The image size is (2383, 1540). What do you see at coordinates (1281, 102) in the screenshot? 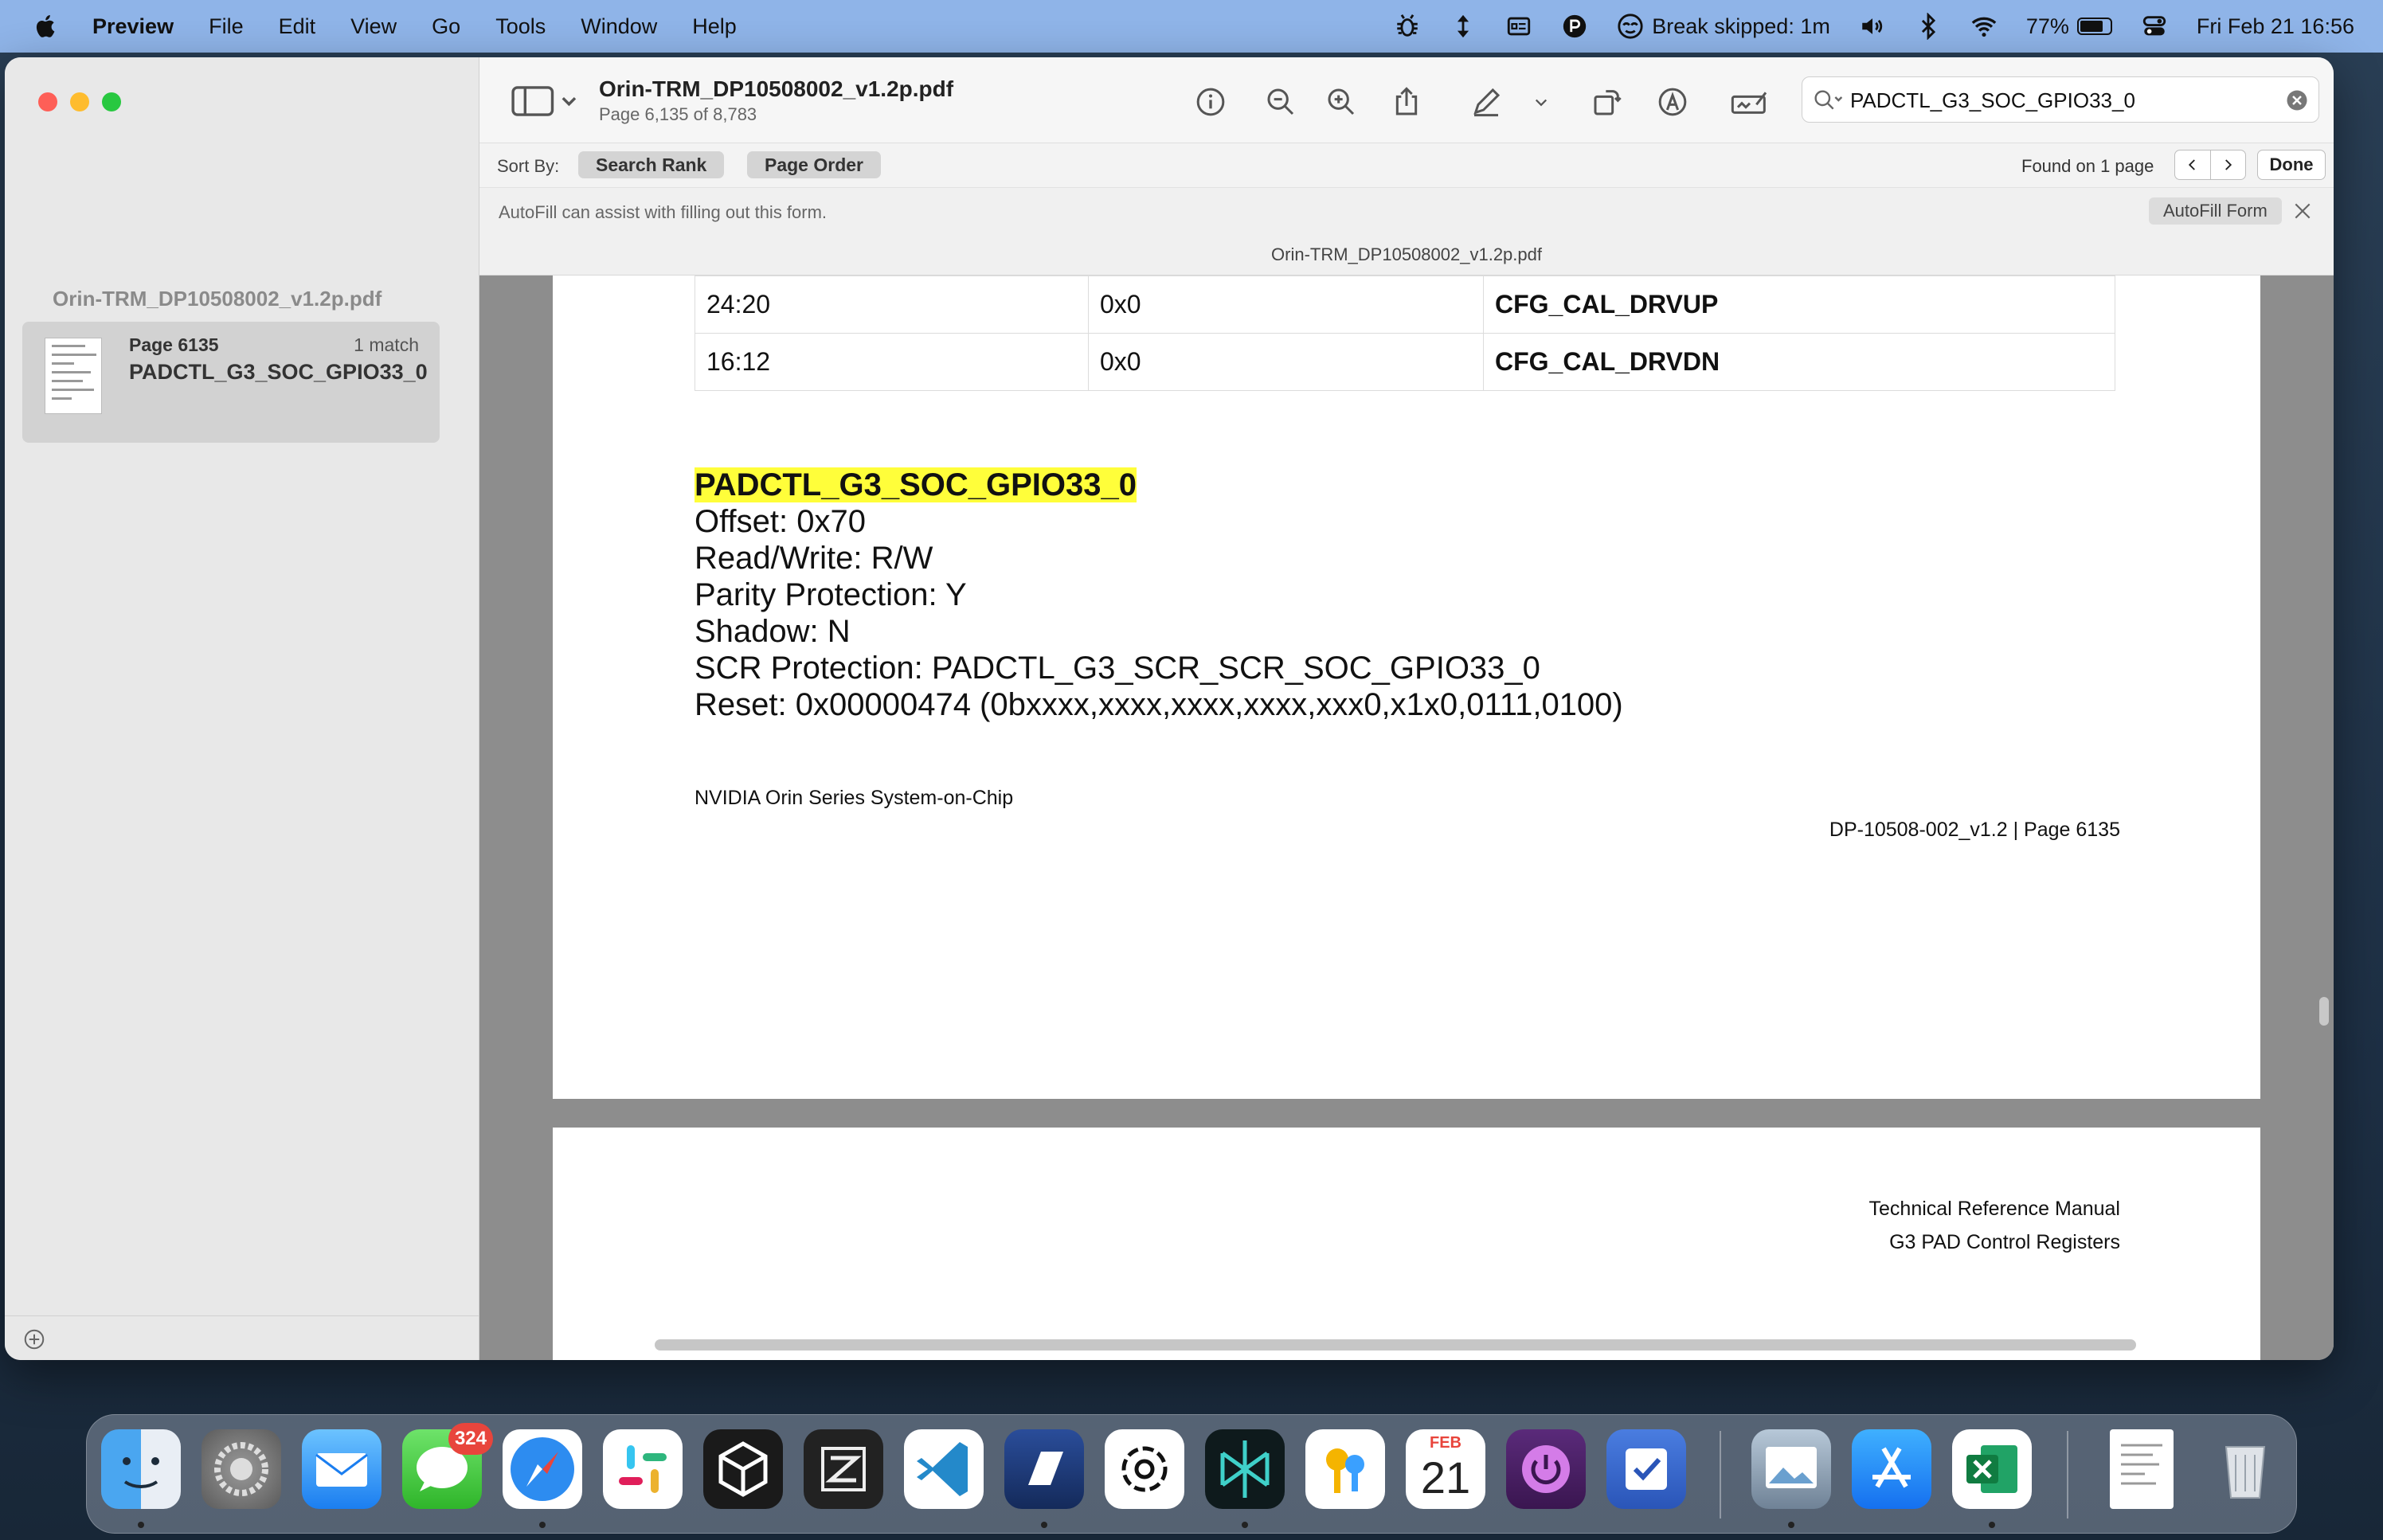
I see `zoom-out-icon` at bounding box center [1281, 102].